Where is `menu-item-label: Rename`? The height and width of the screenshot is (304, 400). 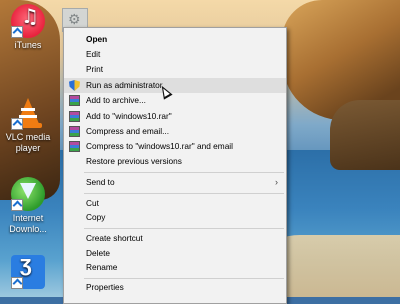 menu-item-label: Rename is located at coordinates (102, 267).